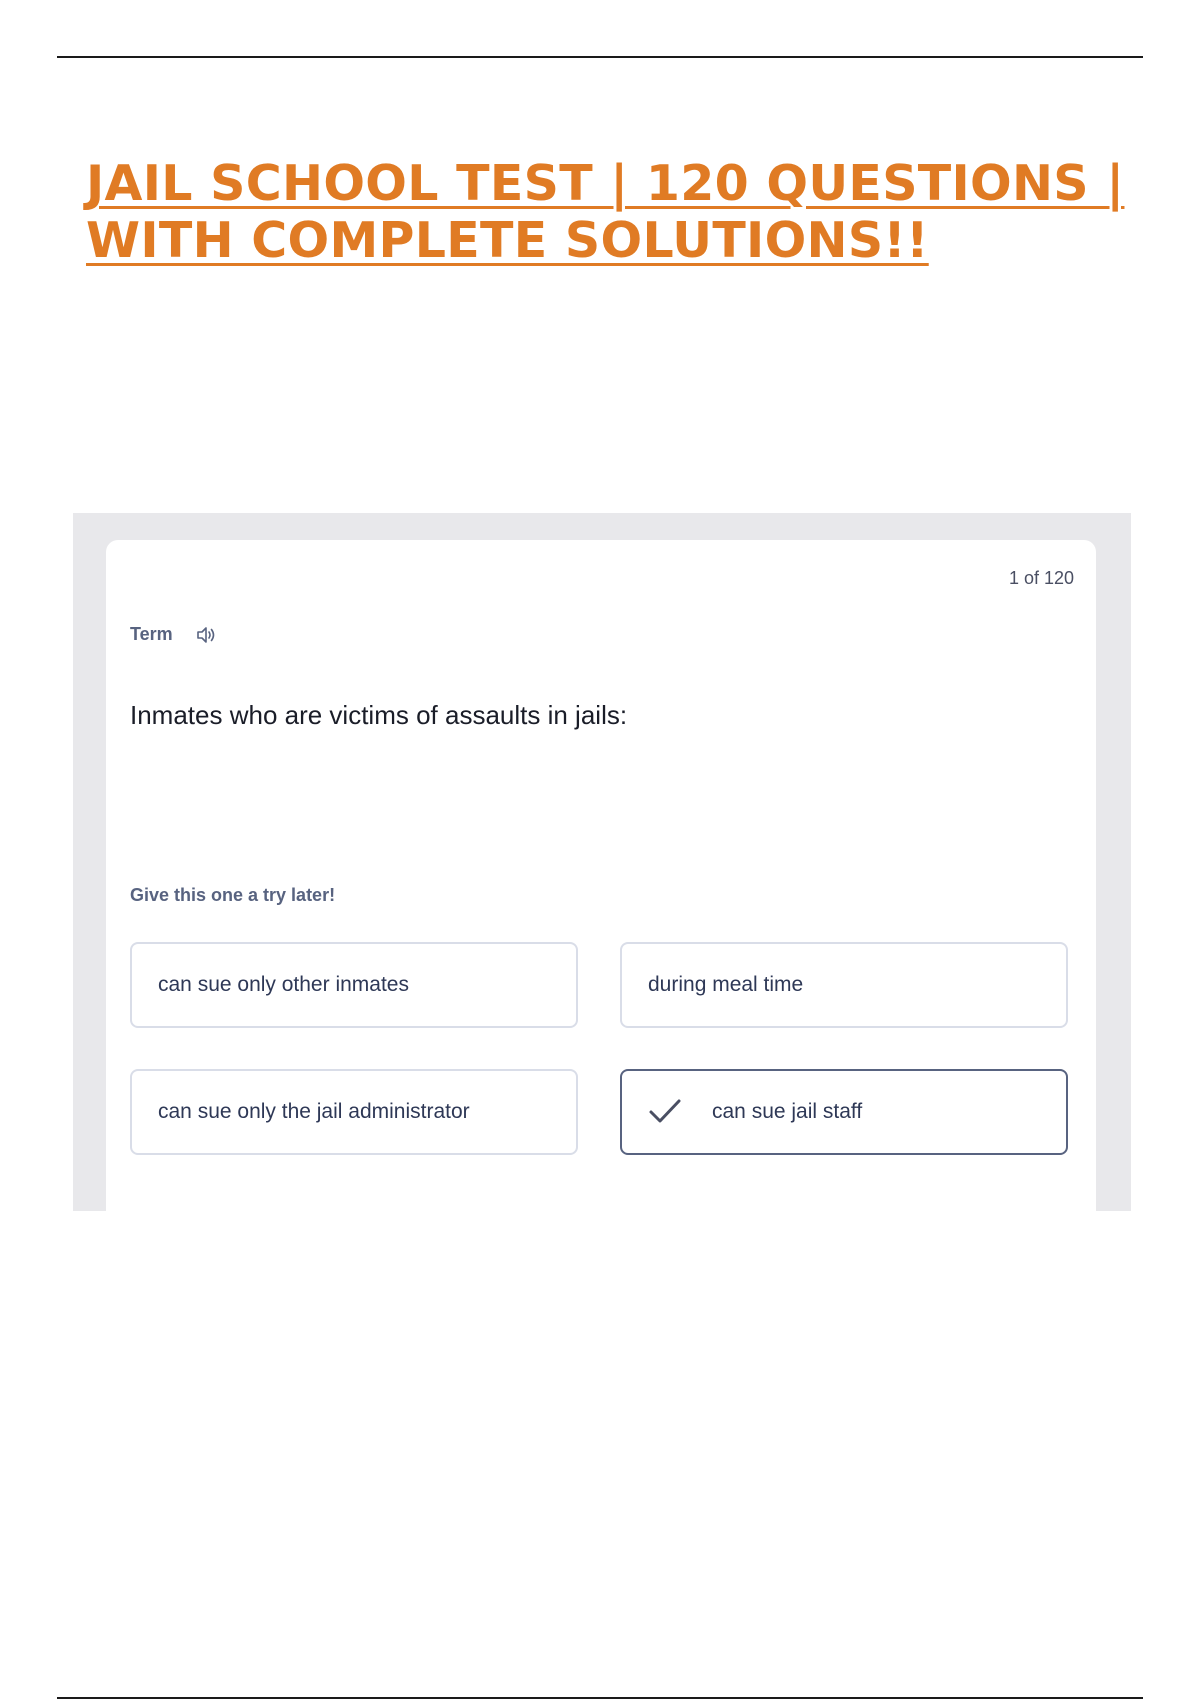 This screenshot has height=1700, width=1200. I want to click on term-label: Term, so click(151, 634).